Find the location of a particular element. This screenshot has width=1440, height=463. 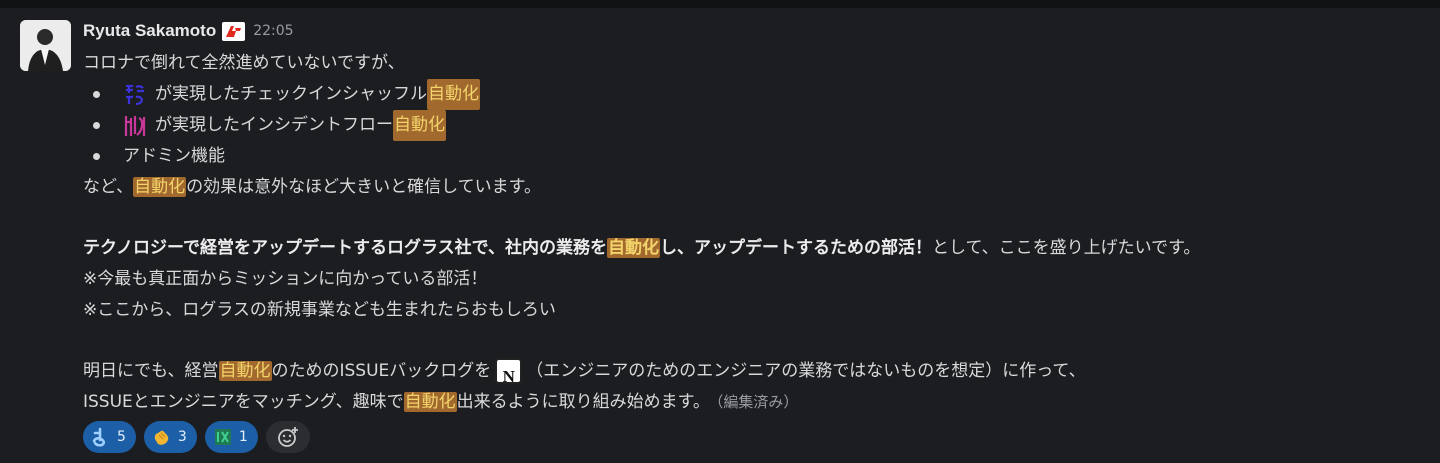

reaction-count: 1 is located at coordinates (243, 437).